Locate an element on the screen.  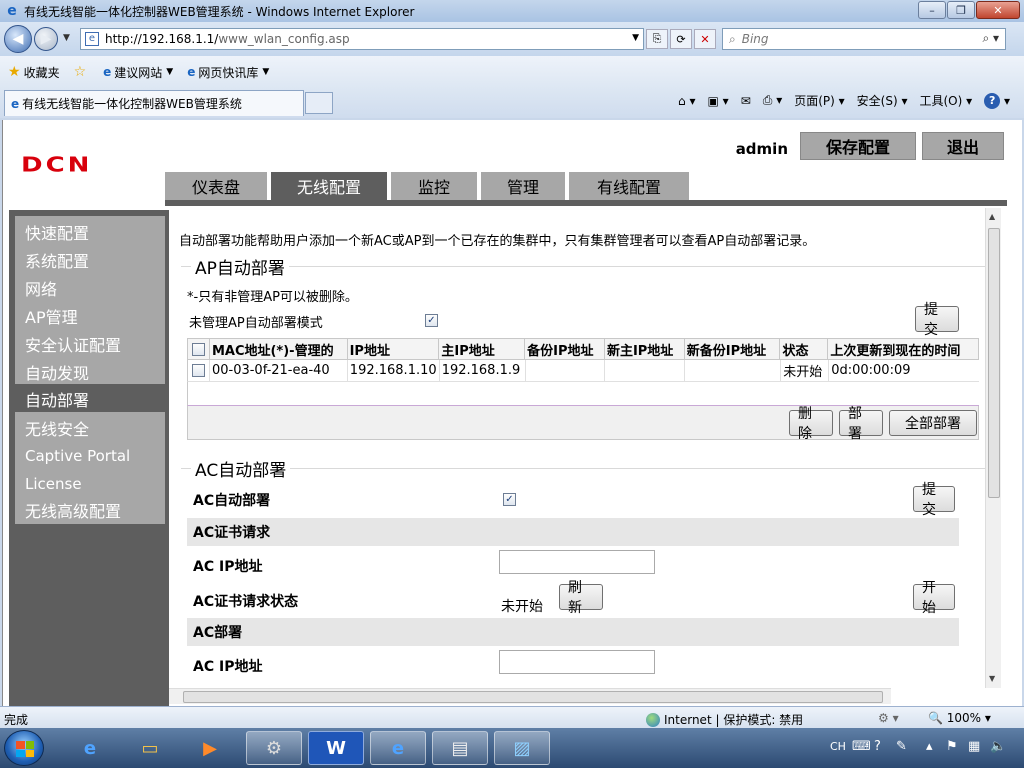
content-vertical-scrollbar: ▲ ▼ is located at coordinates (993, 448).